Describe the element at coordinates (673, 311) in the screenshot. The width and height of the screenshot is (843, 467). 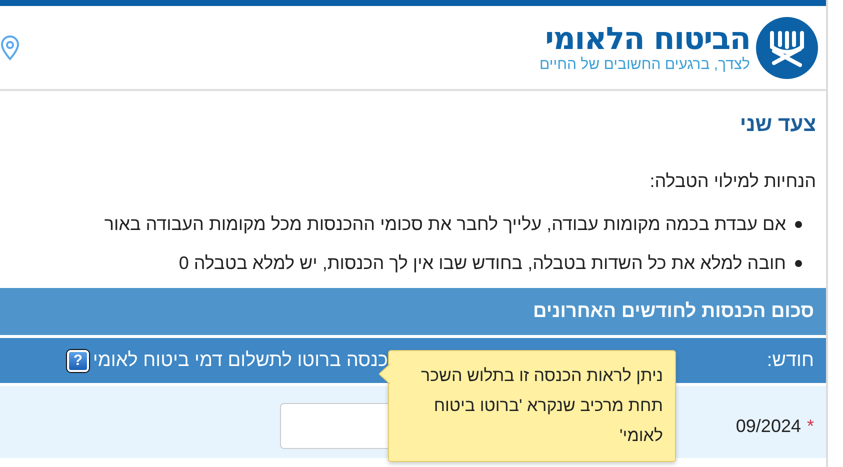
I see `table-title: סכום הכנסות לחודשים האחרונים` at that location.